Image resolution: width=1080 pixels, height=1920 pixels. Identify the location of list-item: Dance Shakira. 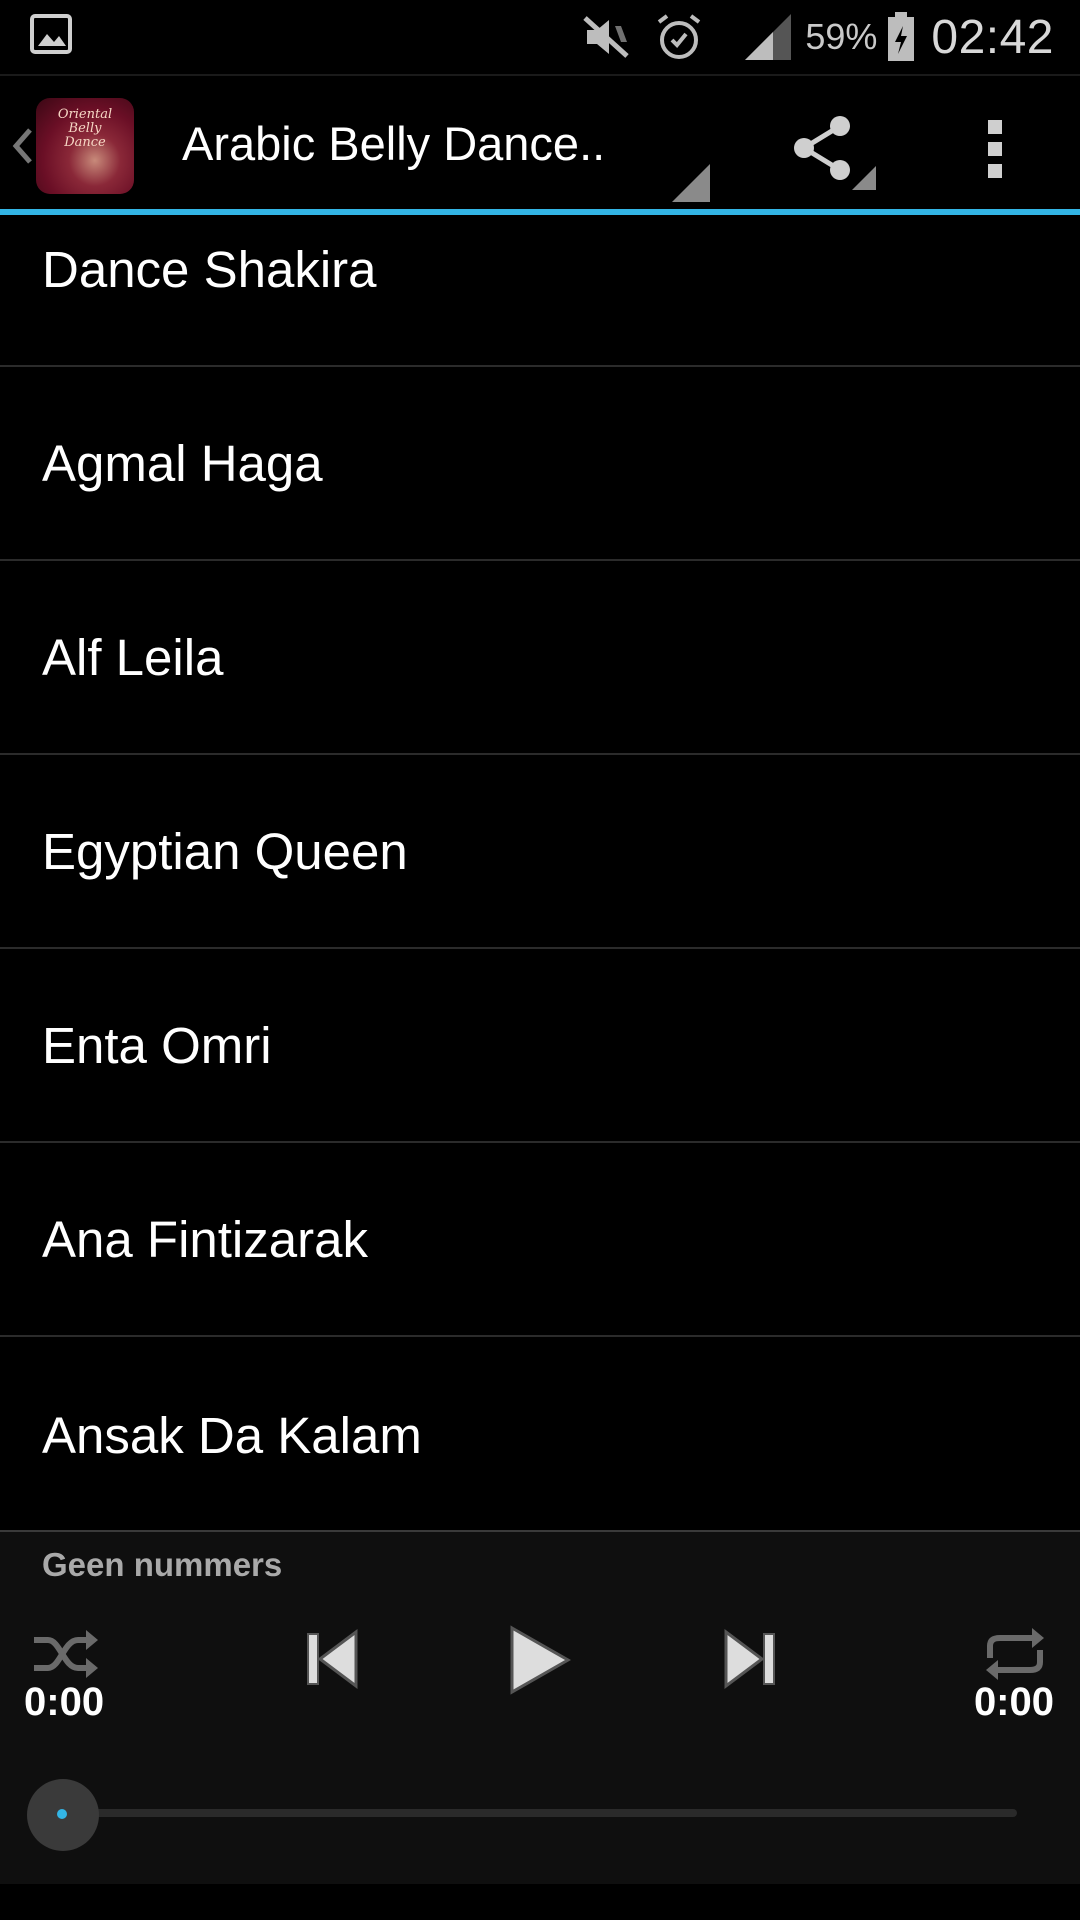
(540, 291).